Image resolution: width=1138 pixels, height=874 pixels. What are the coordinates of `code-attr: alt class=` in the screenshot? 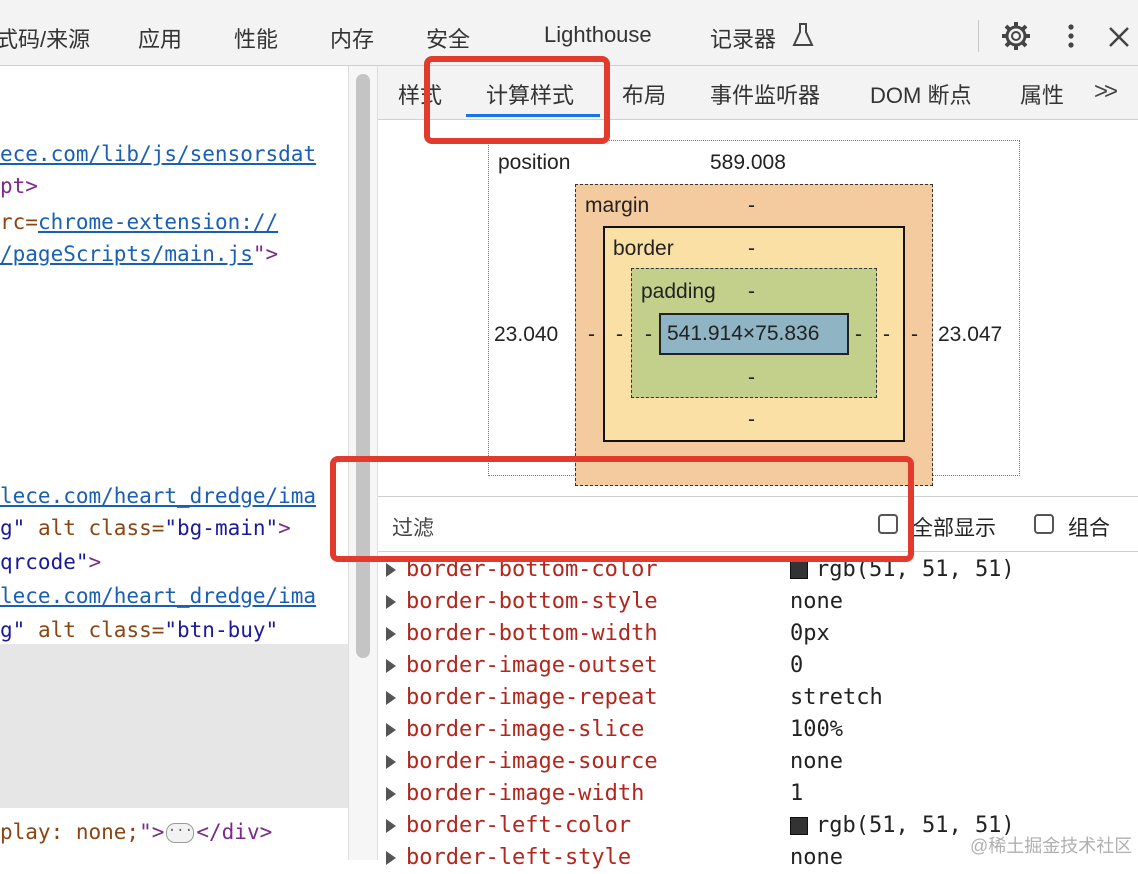 It's located at (95, 630).